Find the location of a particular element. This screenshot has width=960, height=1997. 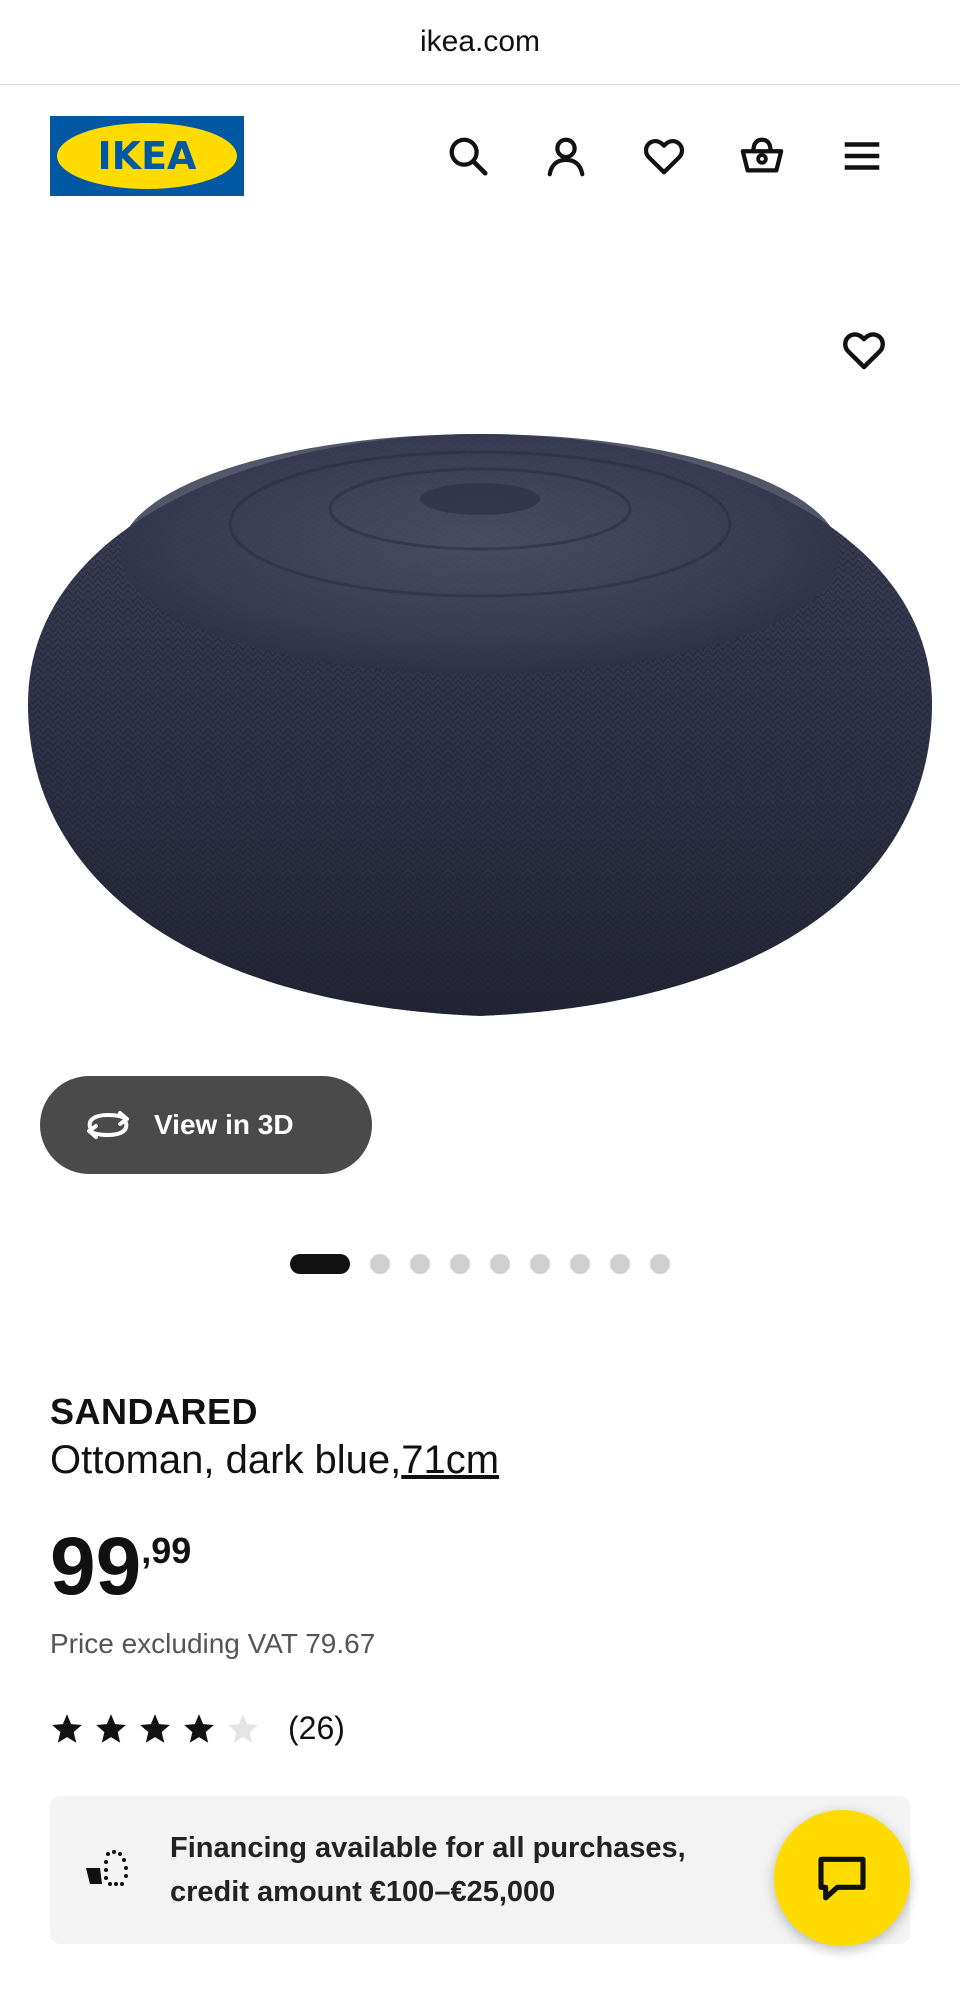

svg-text: IKEA is located at coordinates (148, 156).